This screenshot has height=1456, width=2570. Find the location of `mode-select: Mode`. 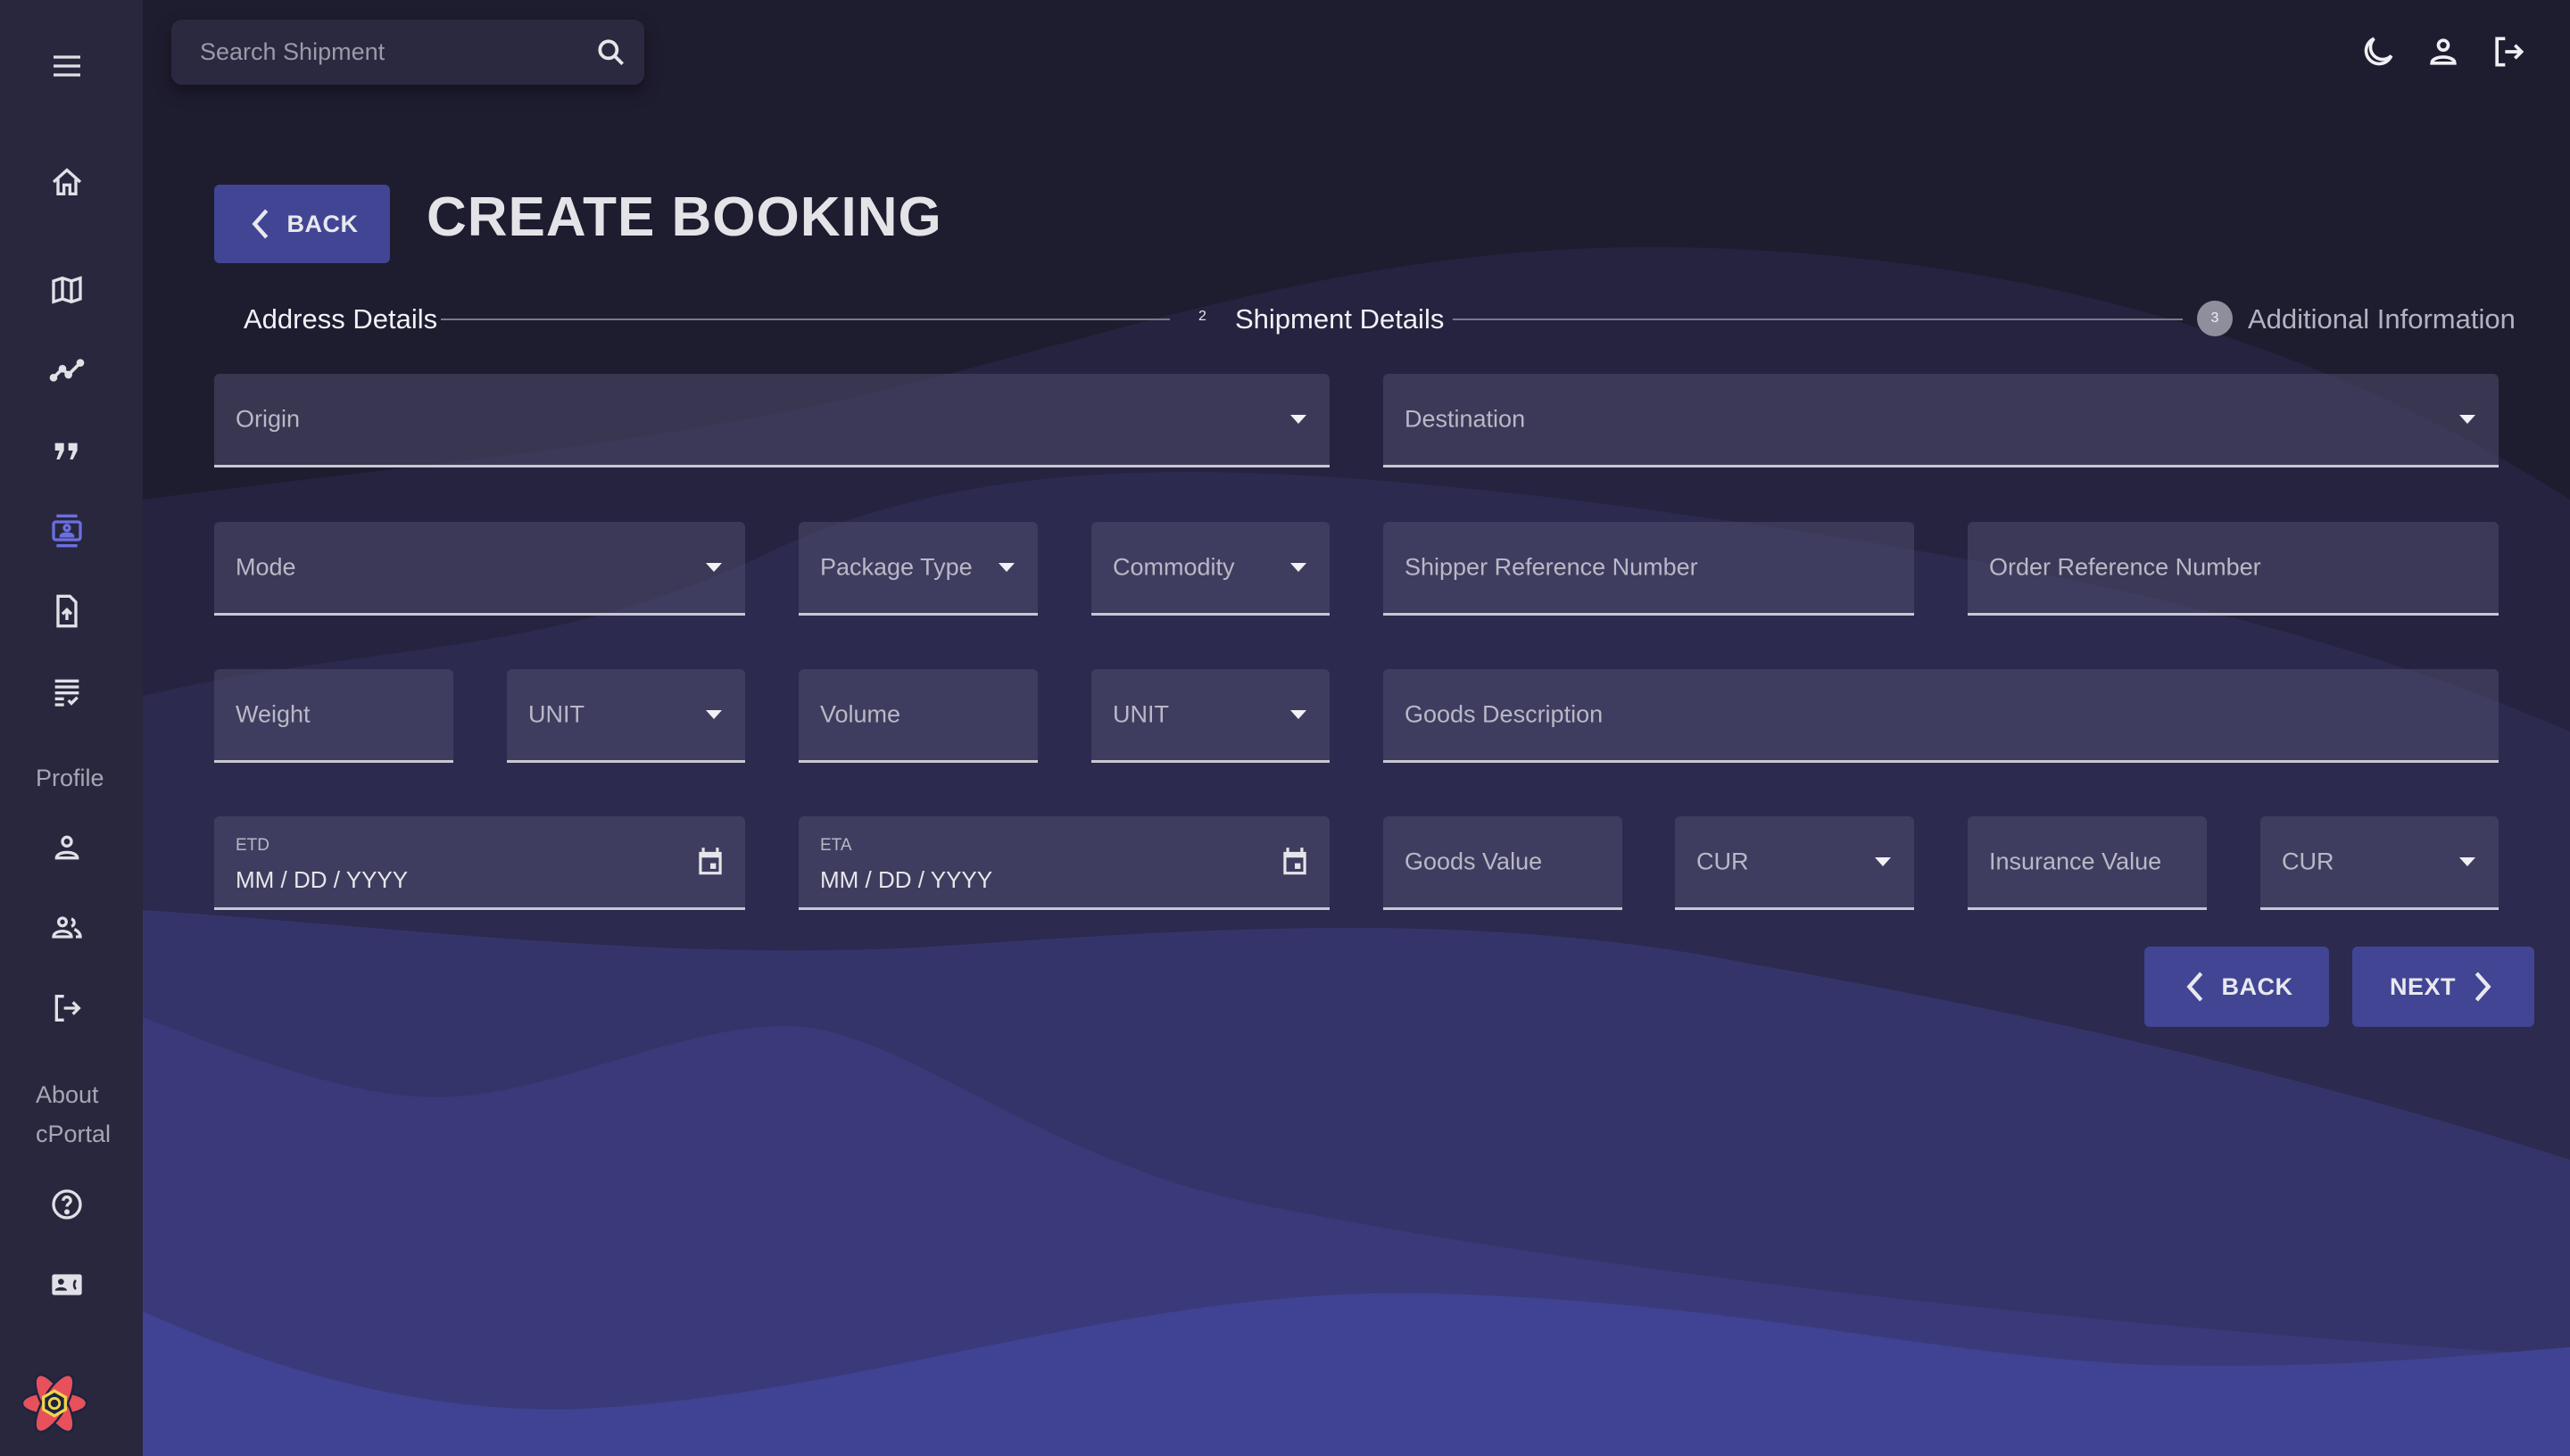

mode-select: Mode is located at coordinates (479, 569).